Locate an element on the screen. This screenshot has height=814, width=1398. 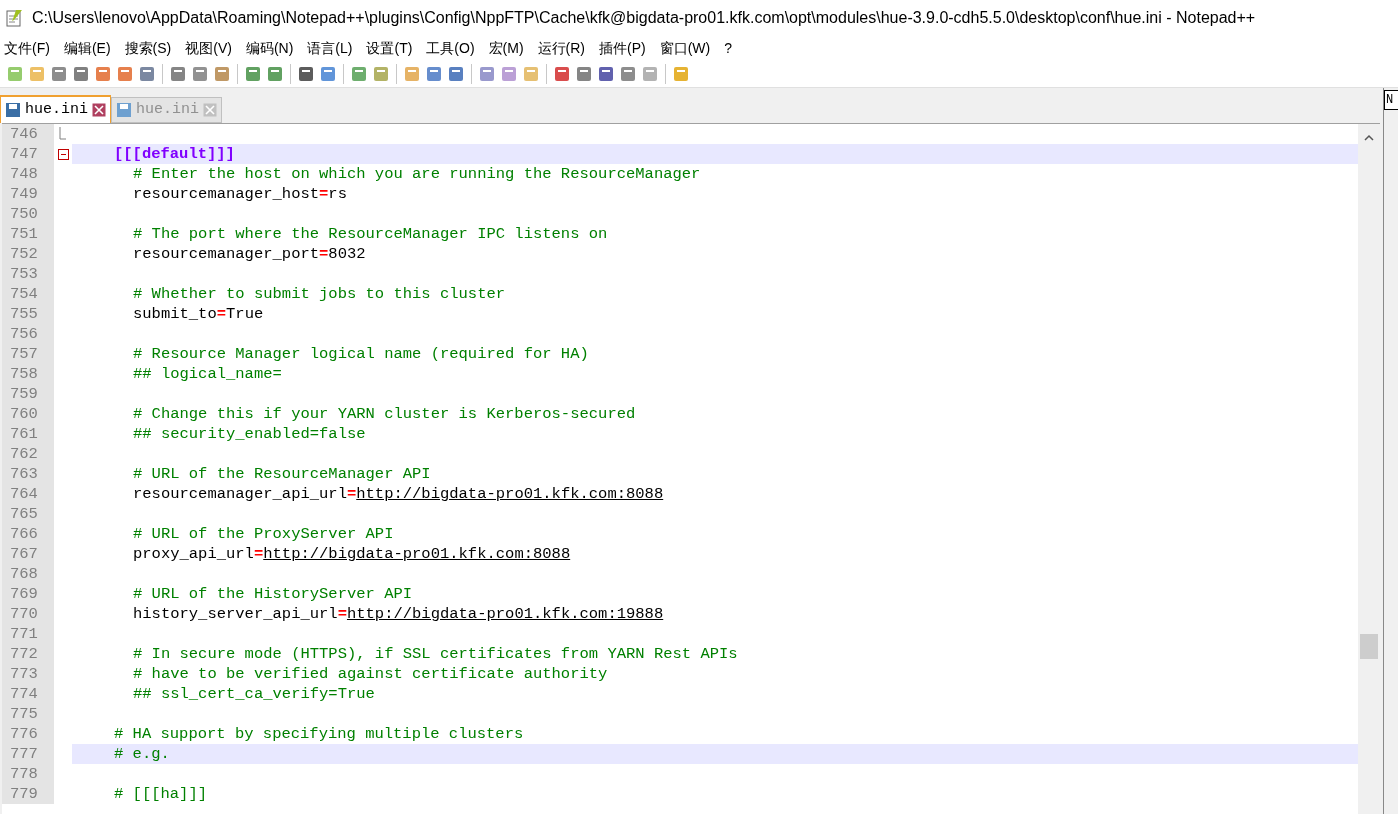
code-line: # e.g. is located at coordinates (142, 754).